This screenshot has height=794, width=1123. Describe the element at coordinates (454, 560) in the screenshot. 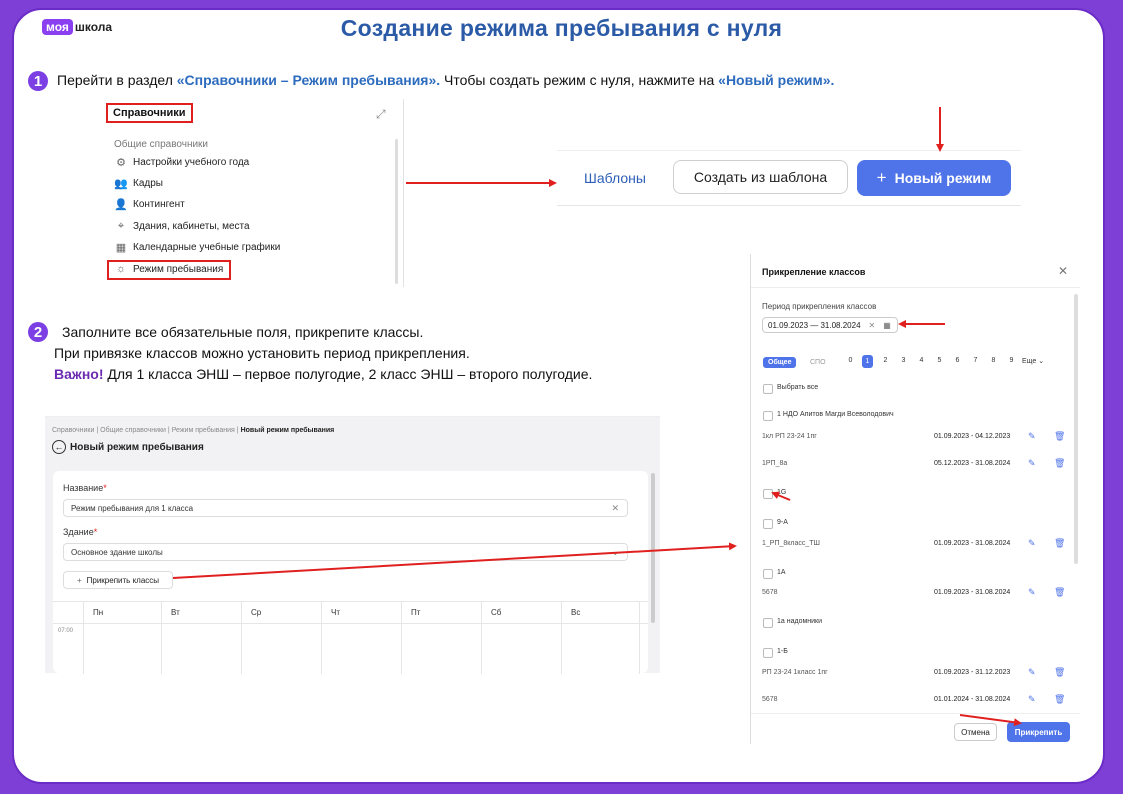

I see `arrow-to-modal` at that location.